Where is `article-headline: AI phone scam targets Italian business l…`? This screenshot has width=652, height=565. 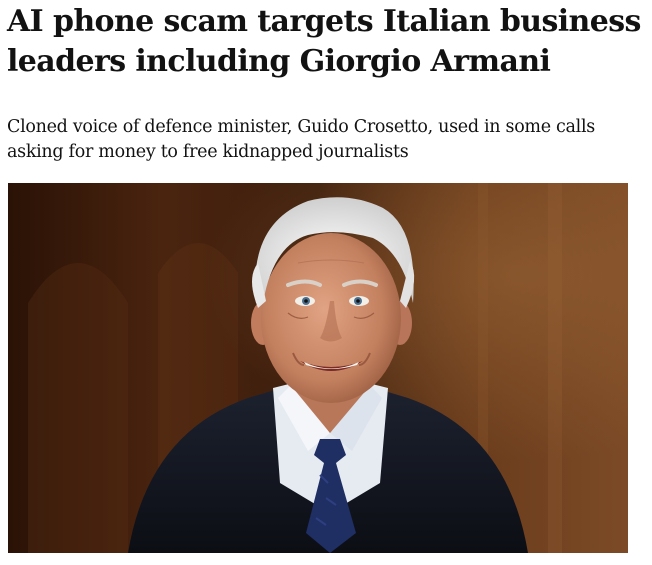 article-headline: AI phone scam targets Italian business l… is located at coordinates (324, 41).